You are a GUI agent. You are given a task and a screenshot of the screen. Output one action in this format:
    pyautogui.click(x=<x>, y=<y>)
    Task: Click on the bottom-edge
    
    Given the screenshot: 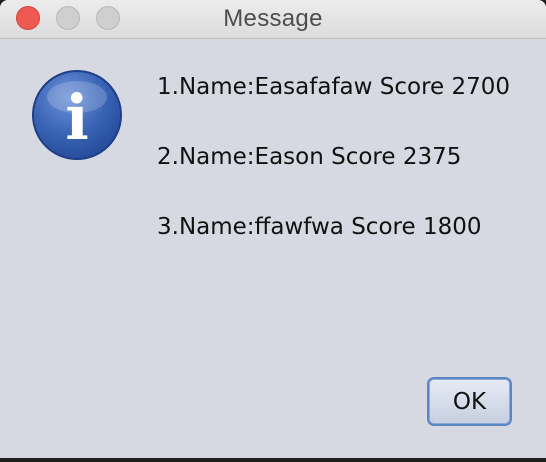 What is the action you would take?
    pyautogui.click(x=273, y=460)
    